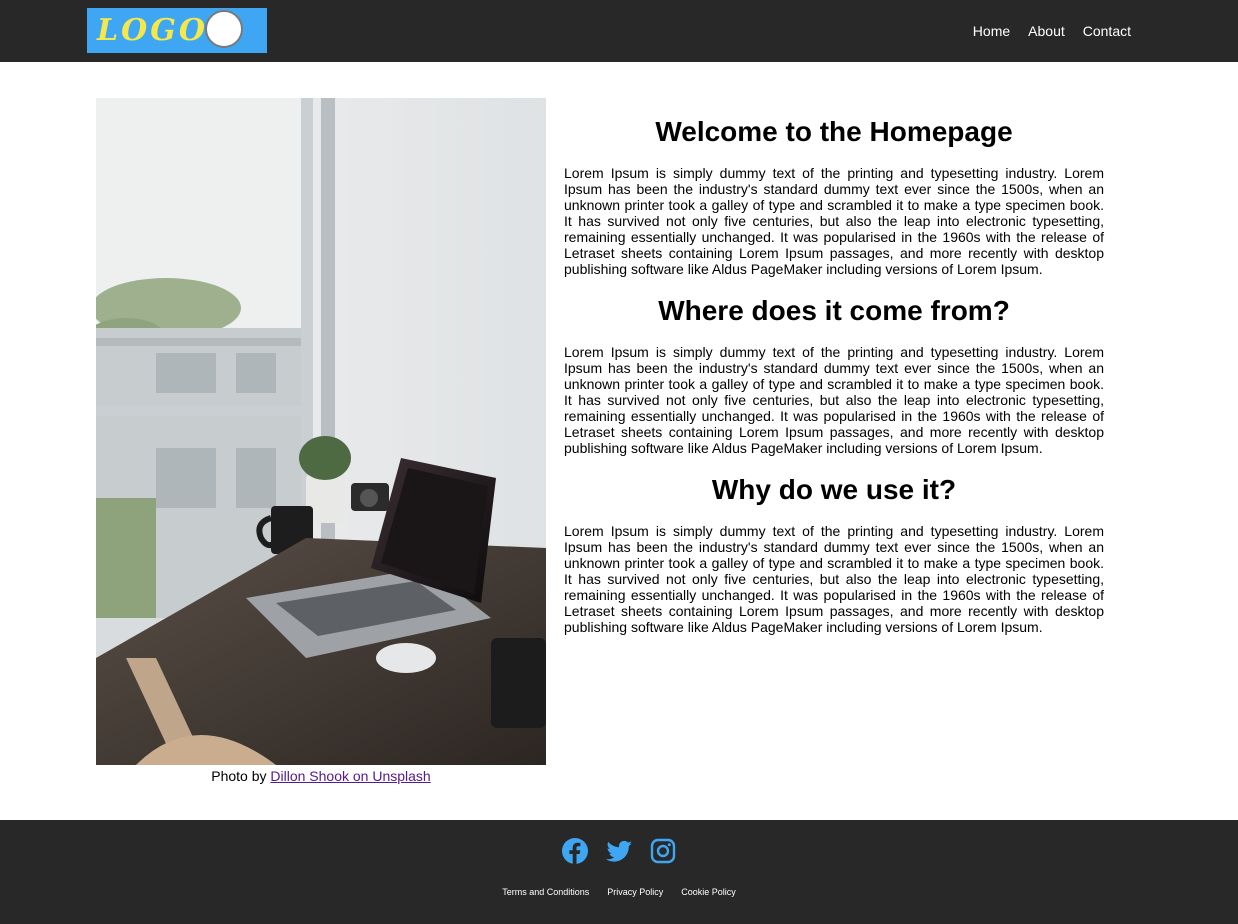  I want to click on nav-about-link: About, so click(1046, 31).